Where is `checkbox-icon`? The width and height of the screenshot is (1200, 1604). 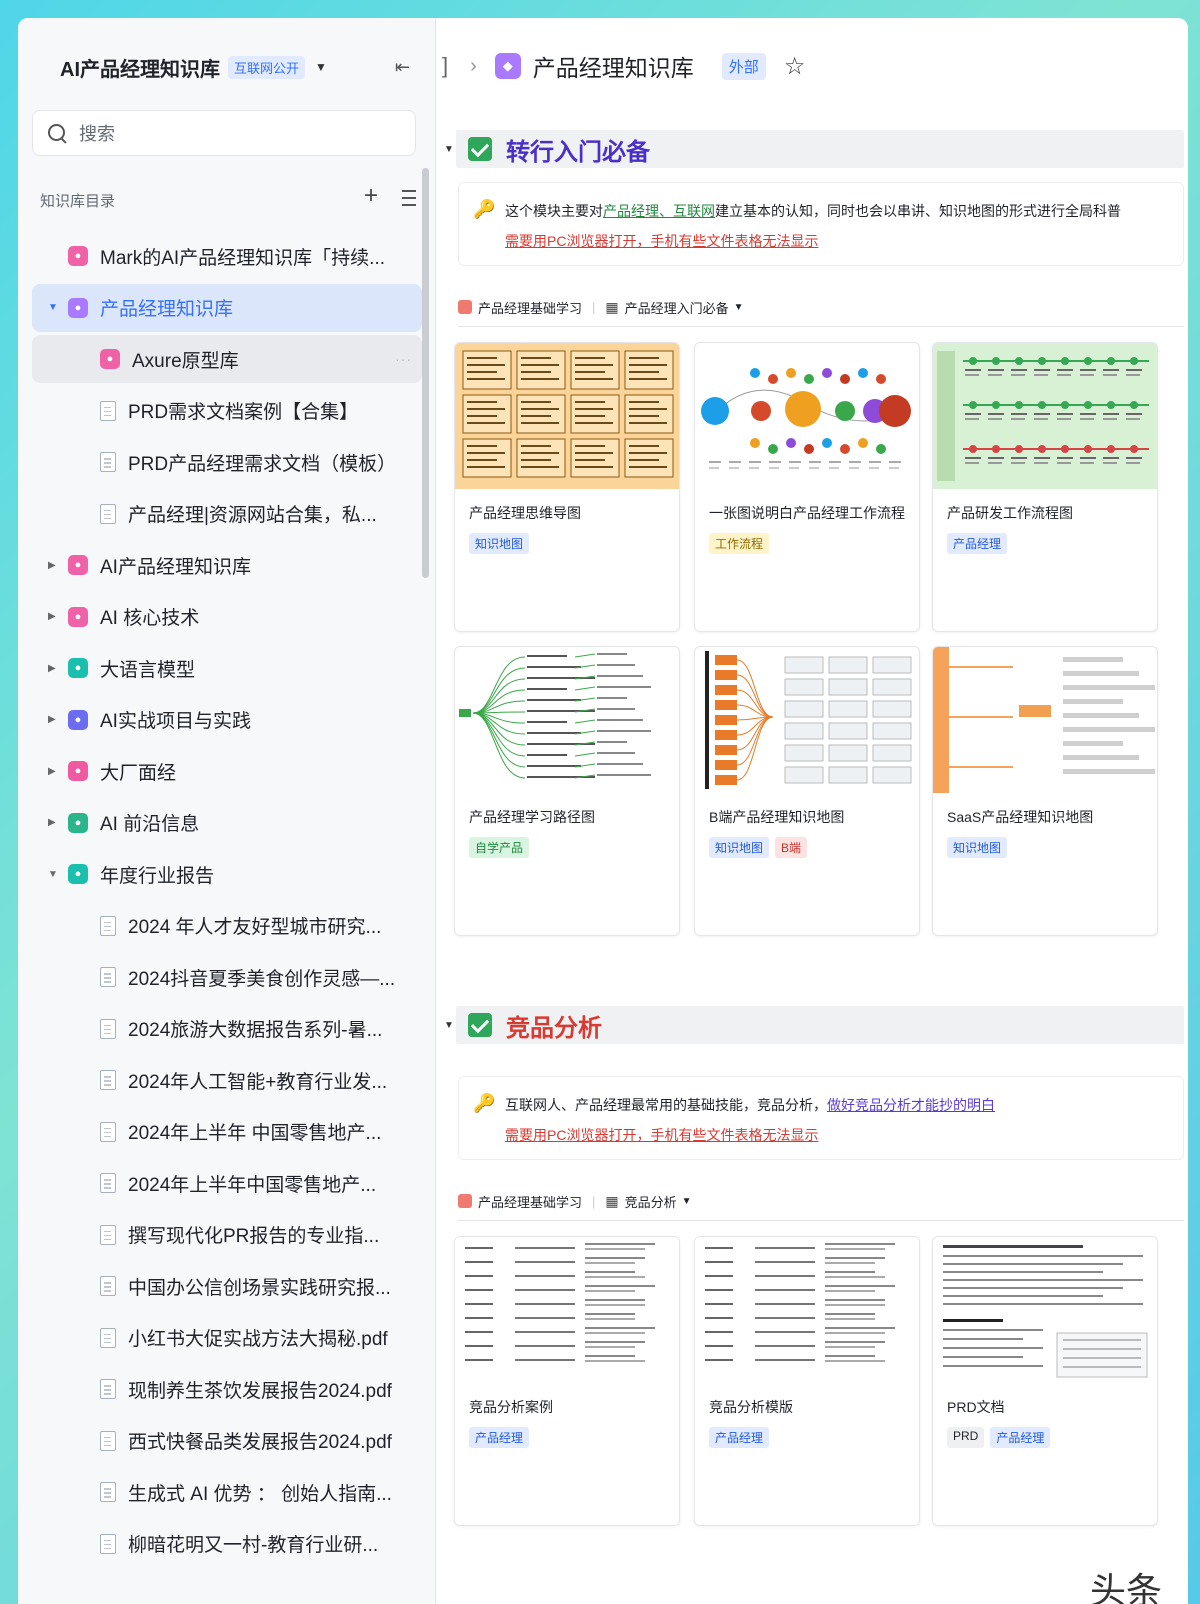
checkbox-icon is located at coordinates (480, 1025).